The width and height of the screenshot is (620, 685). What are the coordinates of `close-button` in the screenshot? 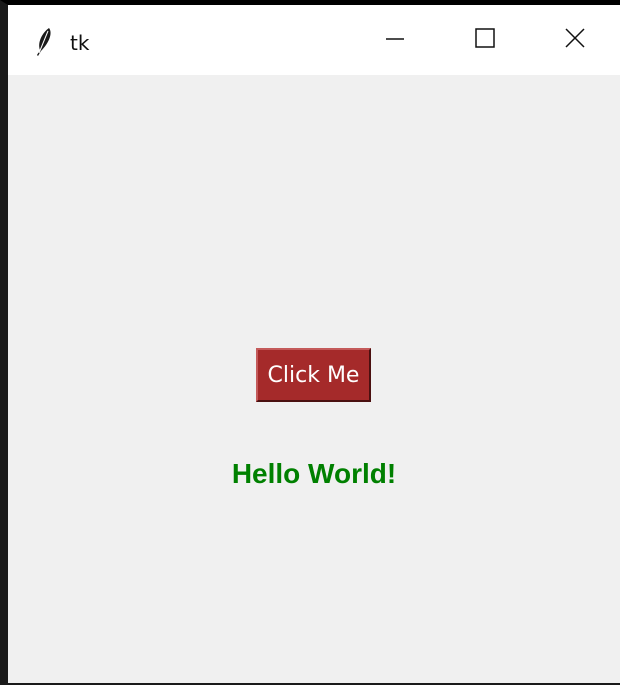 It's located at (575, 40).